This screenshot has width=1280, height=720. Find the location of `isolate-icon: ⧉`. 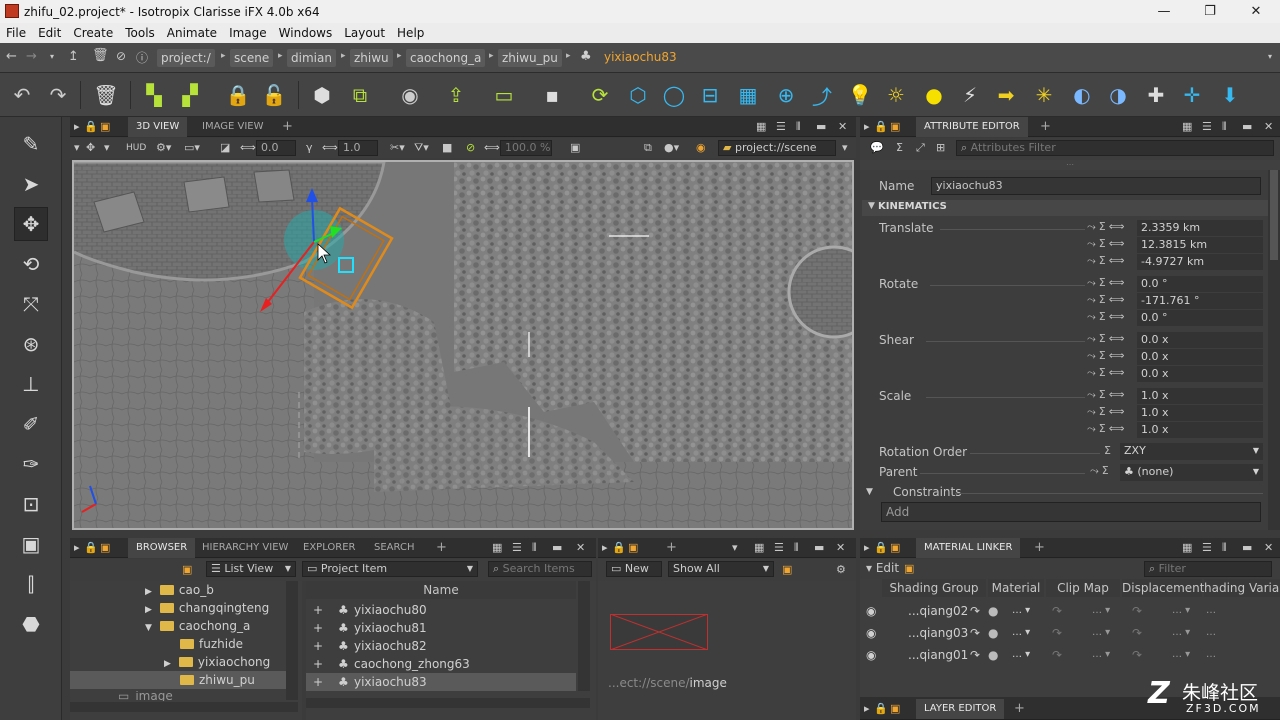

isolate-icon: ⧉ is located at coordinates (360, 95).